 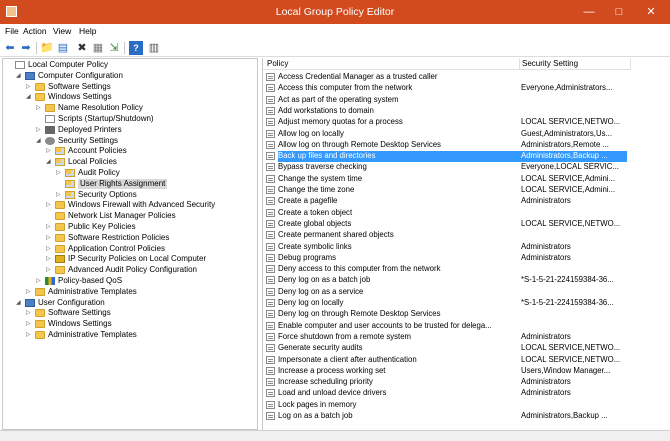 I want to click on filter-icon: ▥, so click(x=154, y=48).